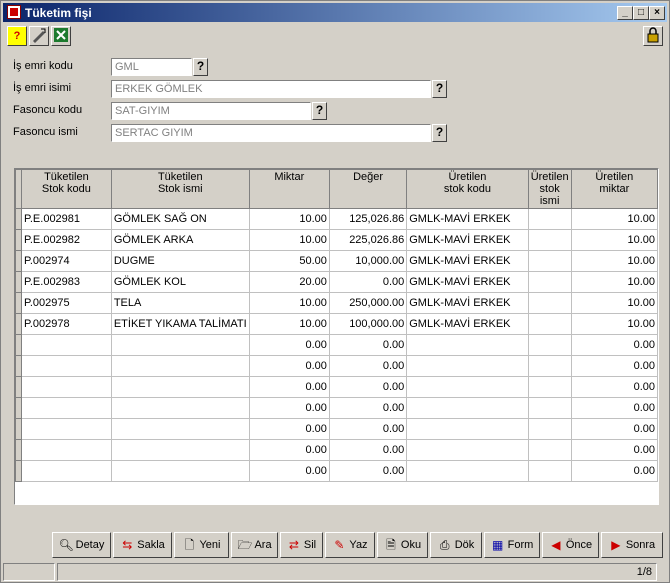 The height and width of the screenshot is (583, 670). Describe the element at coordinates (319, 111) in the screenshot. I see `fasoncu-kodu-lookup-button: ?` at that location.